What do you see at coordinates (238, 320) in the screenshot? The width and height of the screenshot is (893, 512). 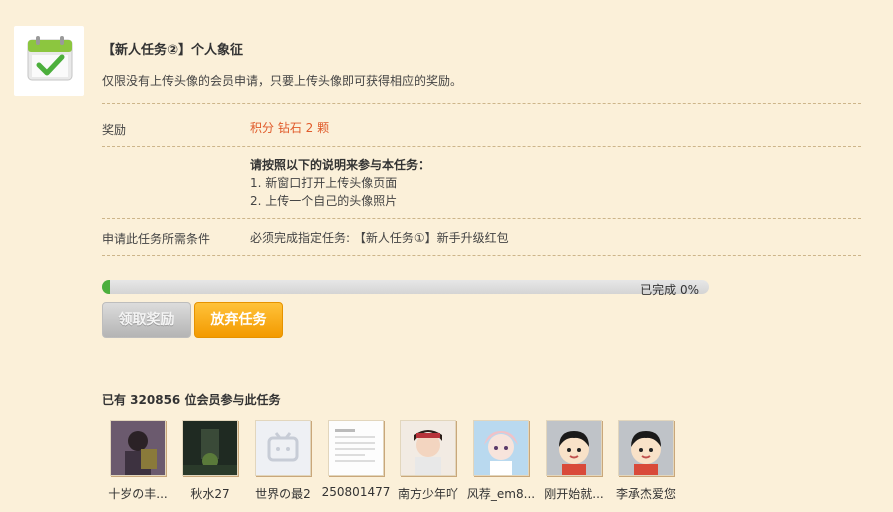 I see `abandon-task-button: 放弃任务` at bounding box center [238, 320].